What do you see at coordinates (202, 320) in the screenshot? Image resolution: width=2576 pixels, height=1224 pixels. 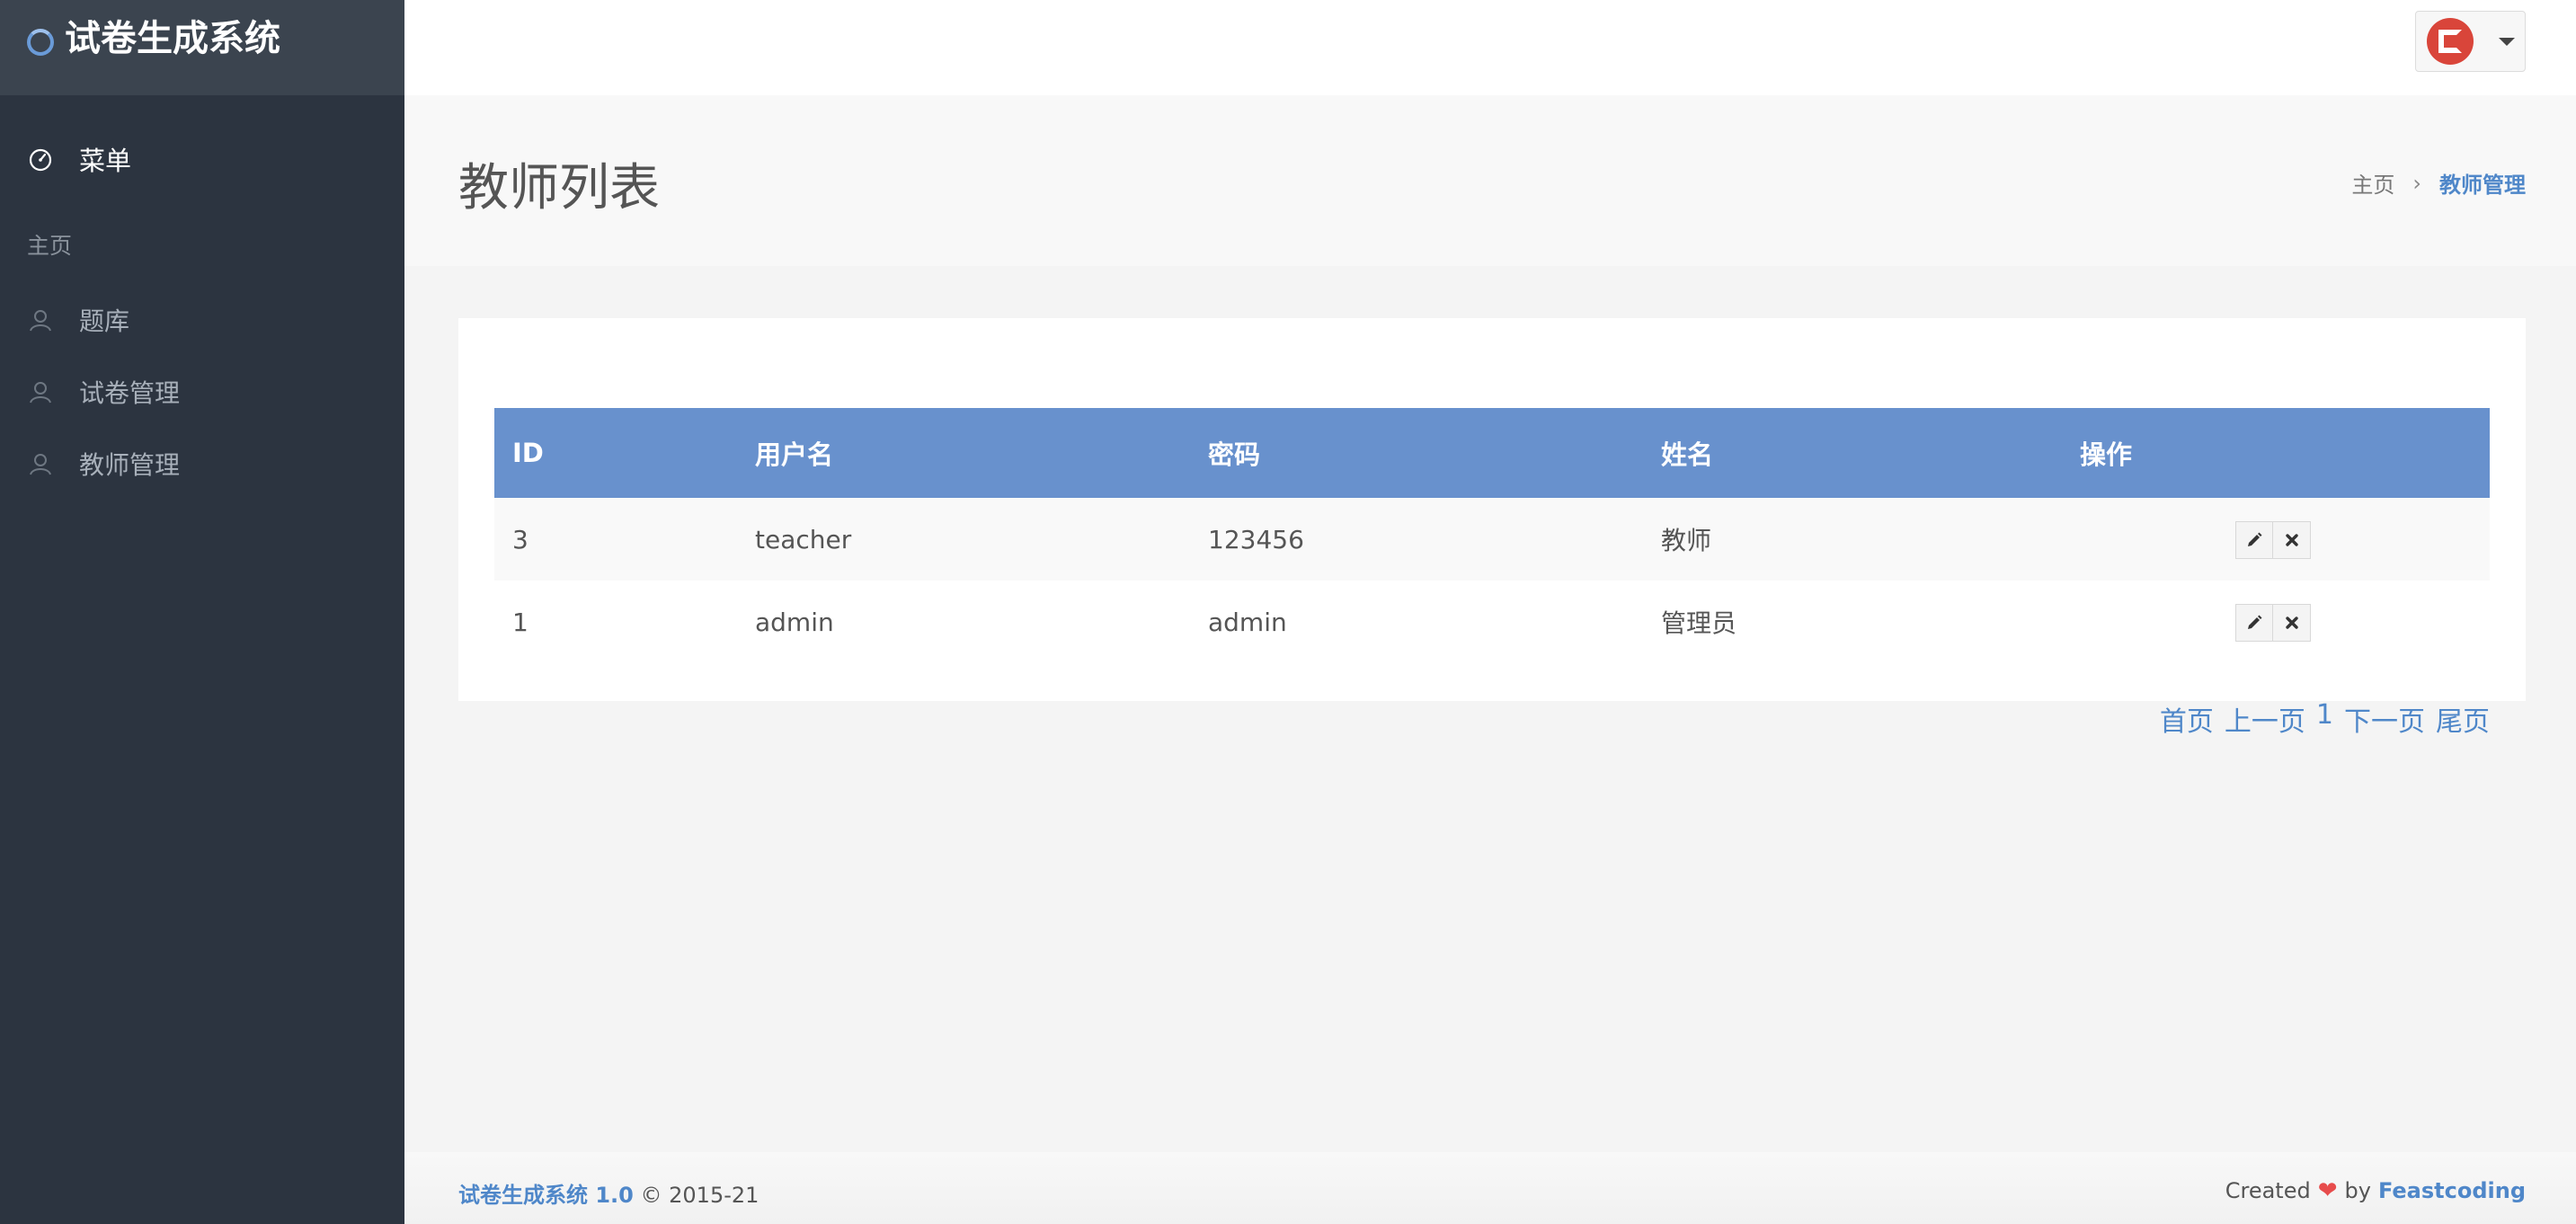 I see `sidebar-item-question-bank: 题库` at bounding box center [202, 320].